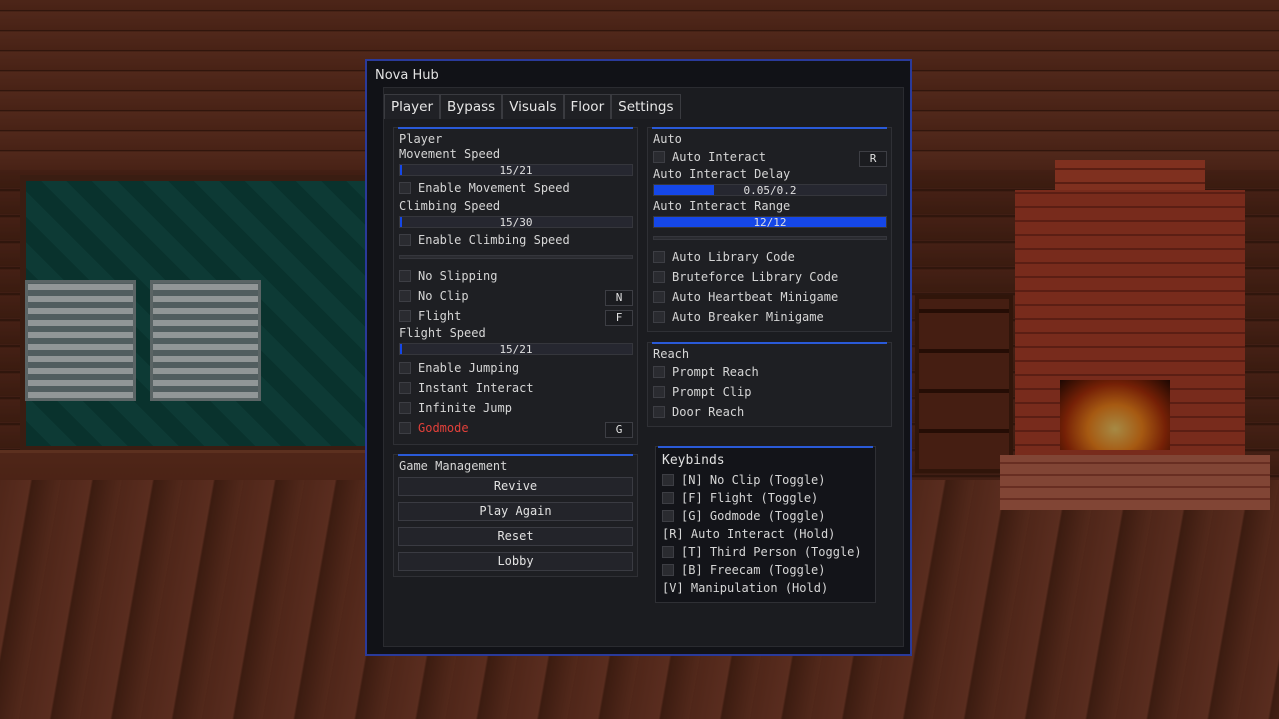 The height and width of the screenshot is (719, 1279). Describe the element at coordinates (748, 534) in the screenshot. I see `keybind-item: [R] Auto Interact (Hold)` at that location.